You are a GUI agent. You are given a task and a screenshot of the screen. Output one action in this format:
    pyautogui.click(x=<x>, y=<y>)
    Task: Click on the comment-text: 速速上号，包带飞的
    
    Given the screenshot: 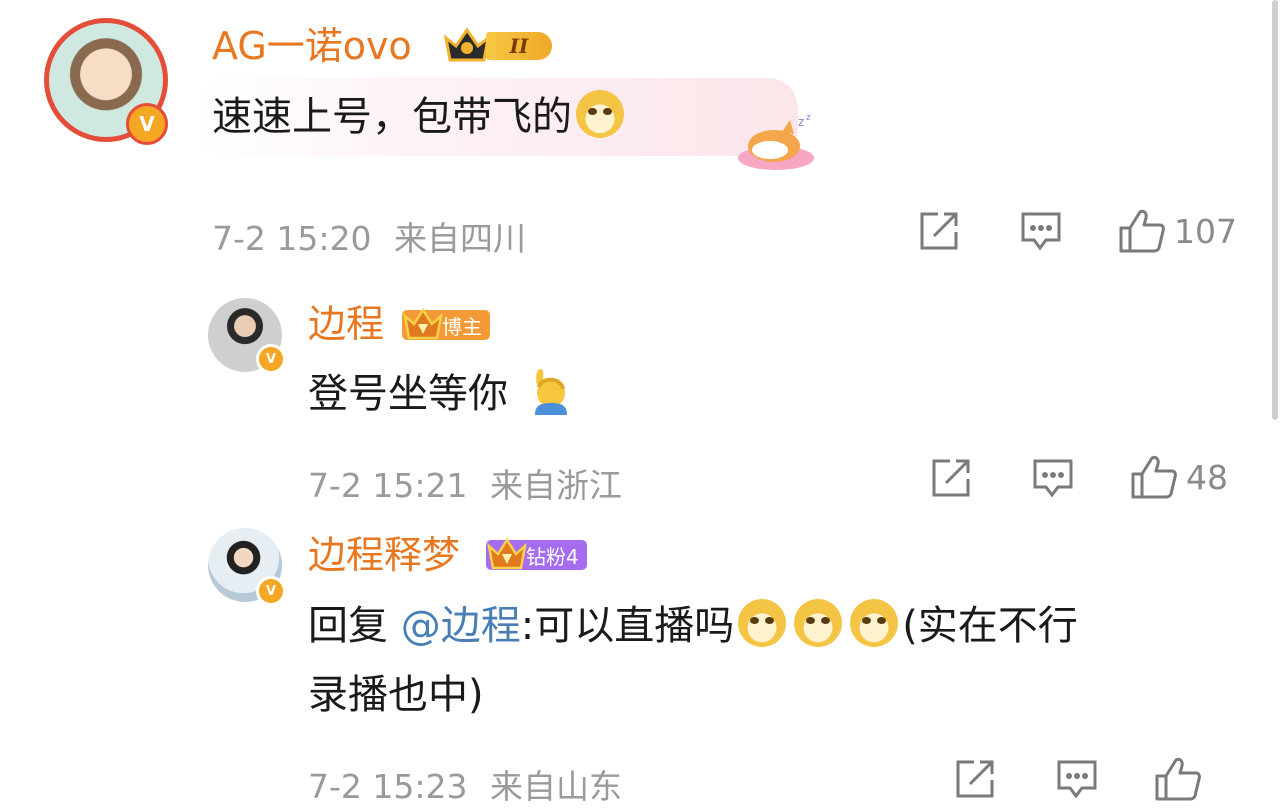 What is the action you would take?
    pyautogui.click(x=420, y=117)
    